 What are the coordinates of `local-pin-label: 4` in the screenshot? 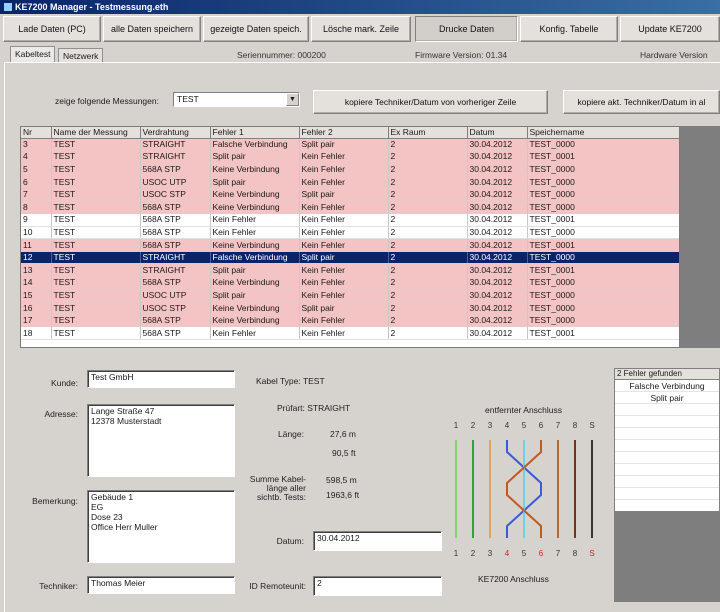 It's located at (507, 553).